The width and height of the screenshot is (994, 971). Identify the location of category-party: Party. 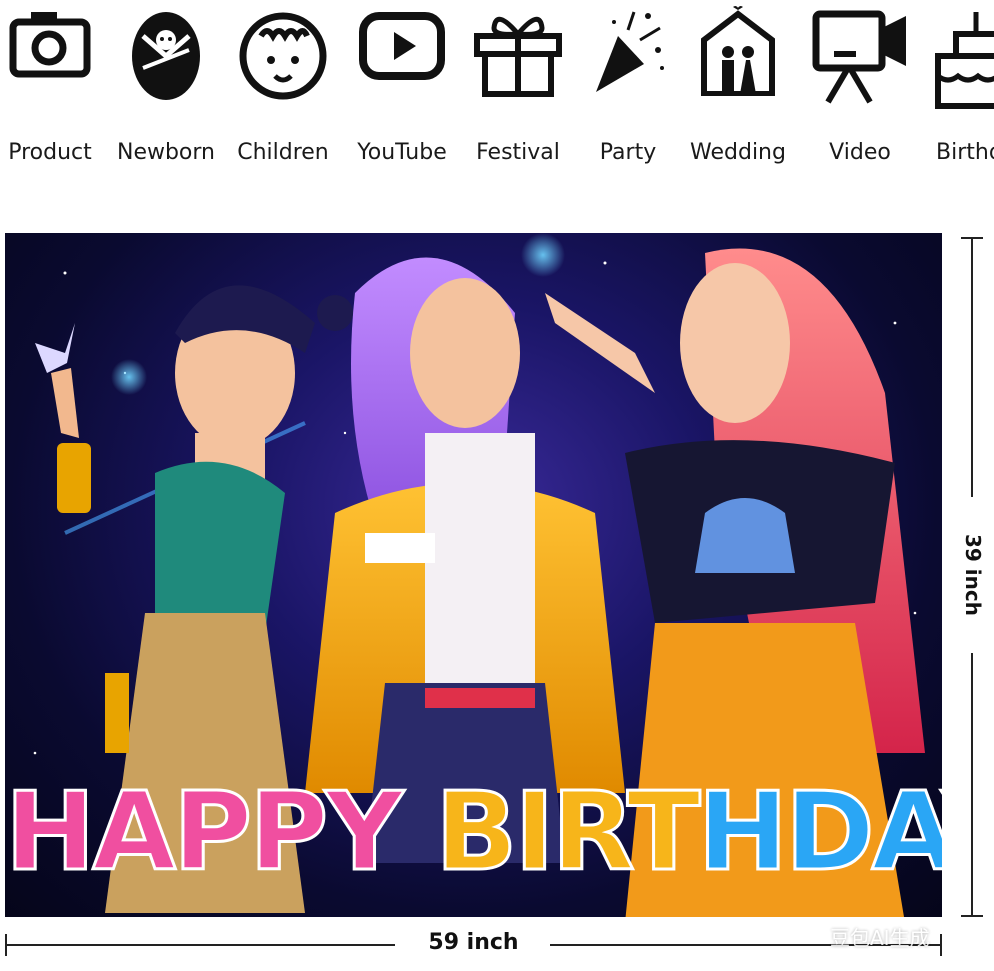
(628, 100).